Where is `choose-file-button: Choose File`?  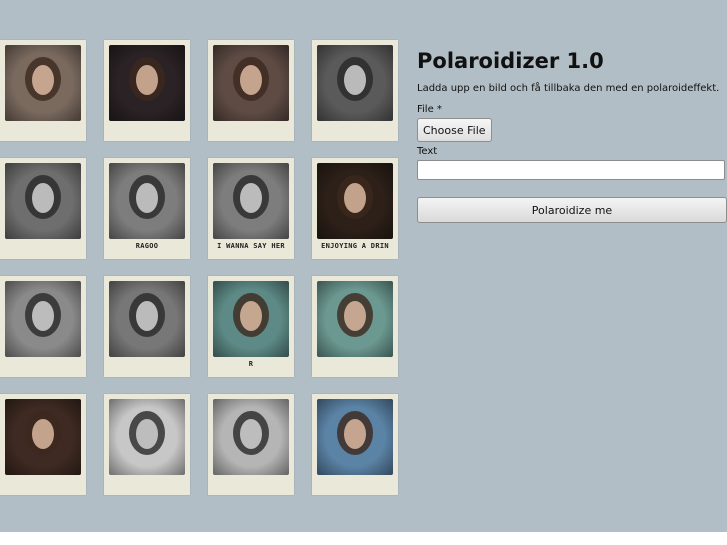 choose-file-button: Choose File is located at coordinates (454, 130).